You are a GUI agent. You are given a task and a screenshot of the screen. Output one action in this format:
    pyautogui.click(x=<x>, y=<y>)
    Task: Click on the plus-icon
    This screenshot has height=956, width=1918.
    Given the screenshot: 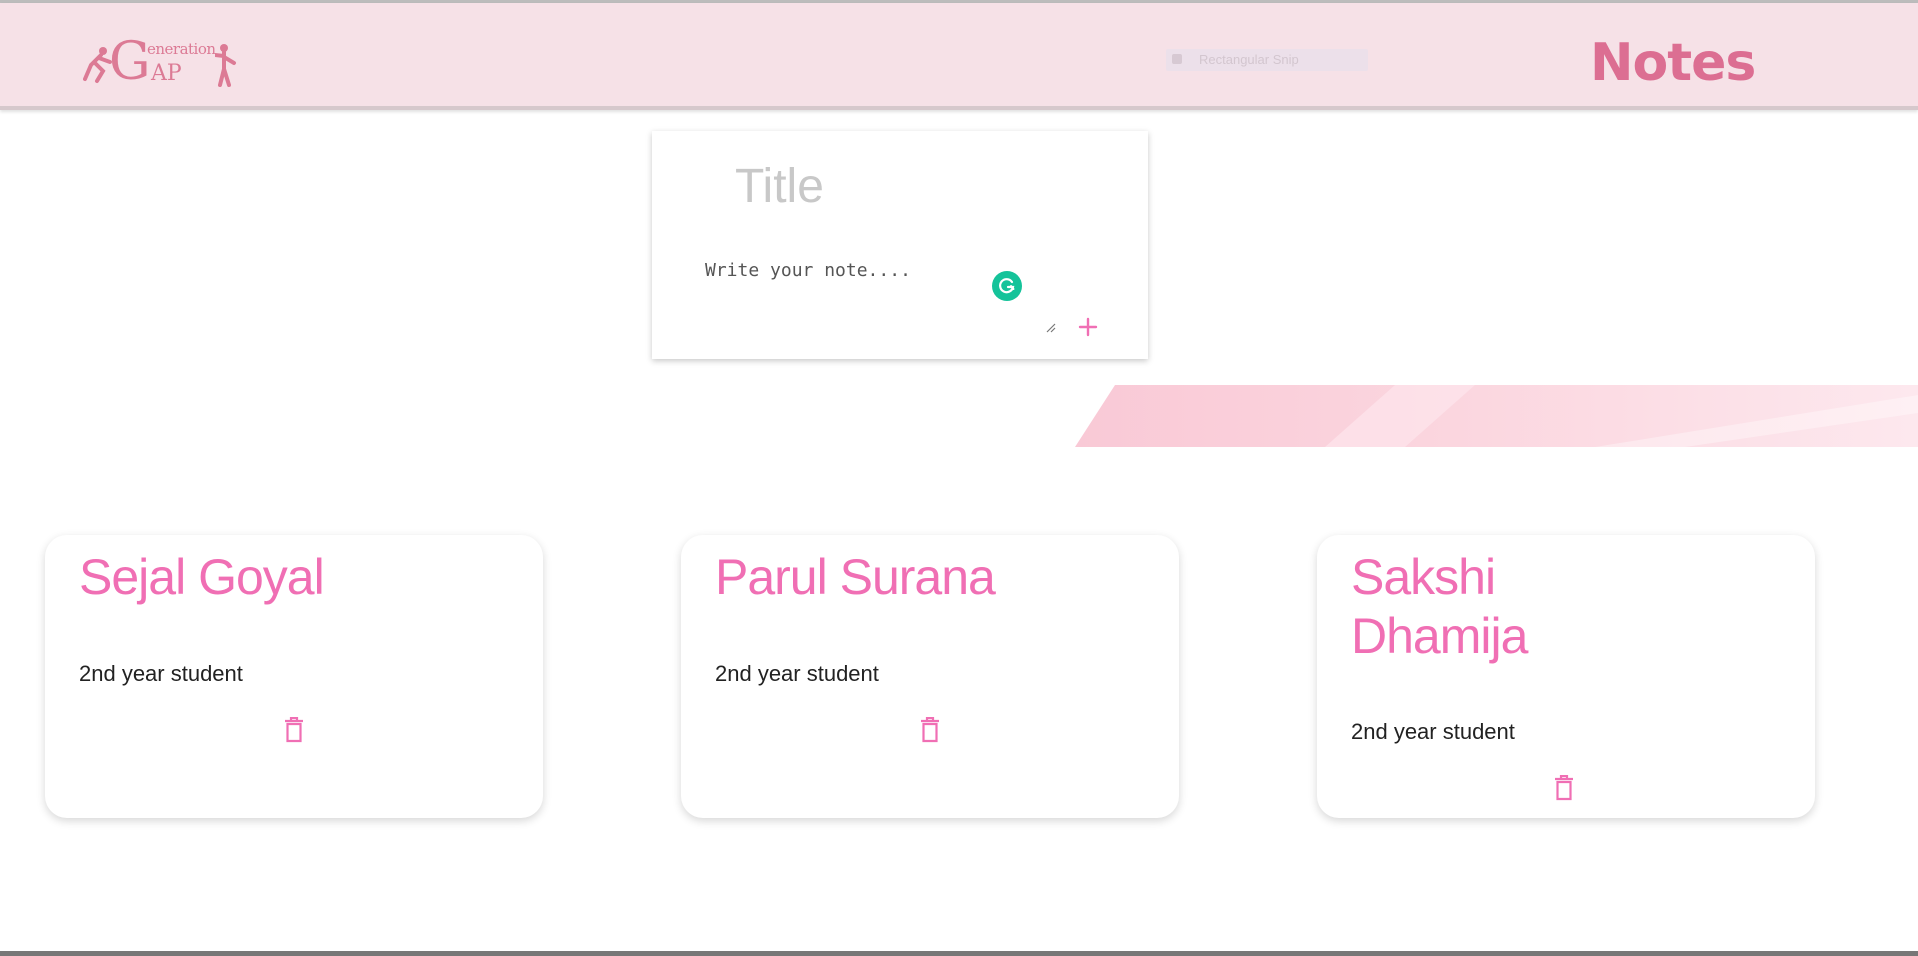 What is the action you would take?
    pyautogui.click(x=1088, y=327)
    